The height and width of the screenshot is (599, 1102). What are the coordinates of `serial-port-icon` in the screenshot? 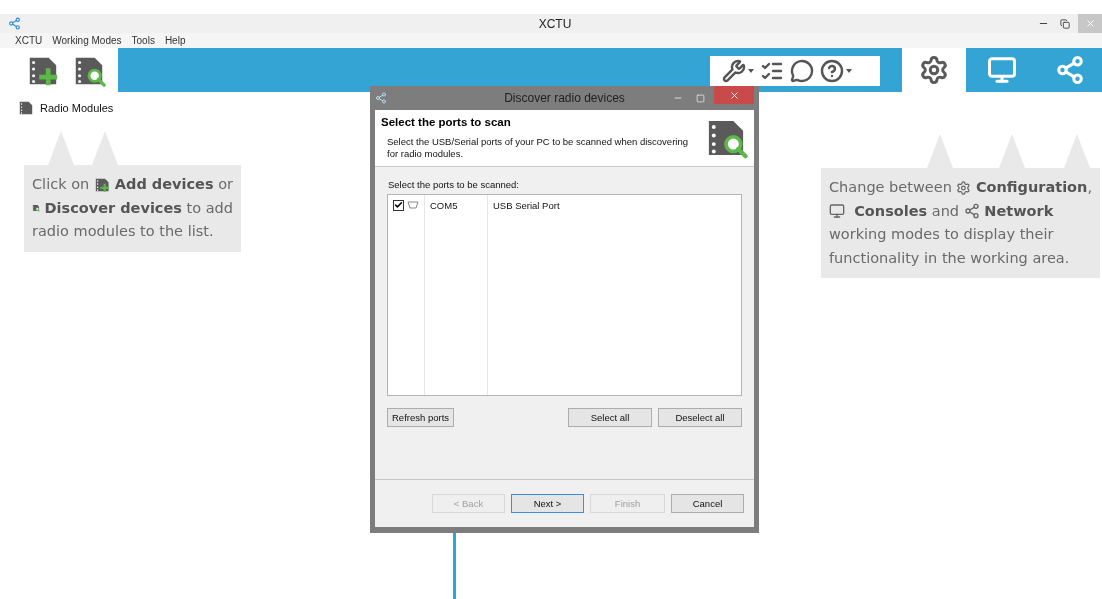 It's located at (413, 205).